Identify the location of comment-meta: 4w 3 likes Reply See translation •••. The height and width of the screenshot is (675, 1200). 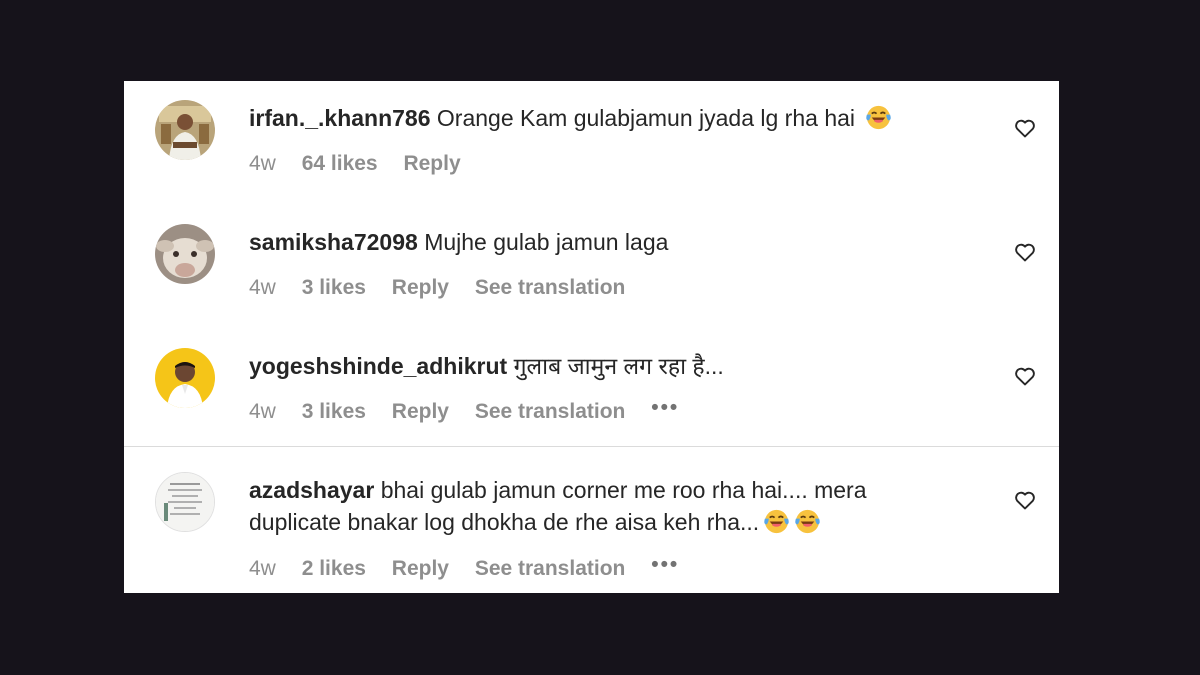
(474, 410).